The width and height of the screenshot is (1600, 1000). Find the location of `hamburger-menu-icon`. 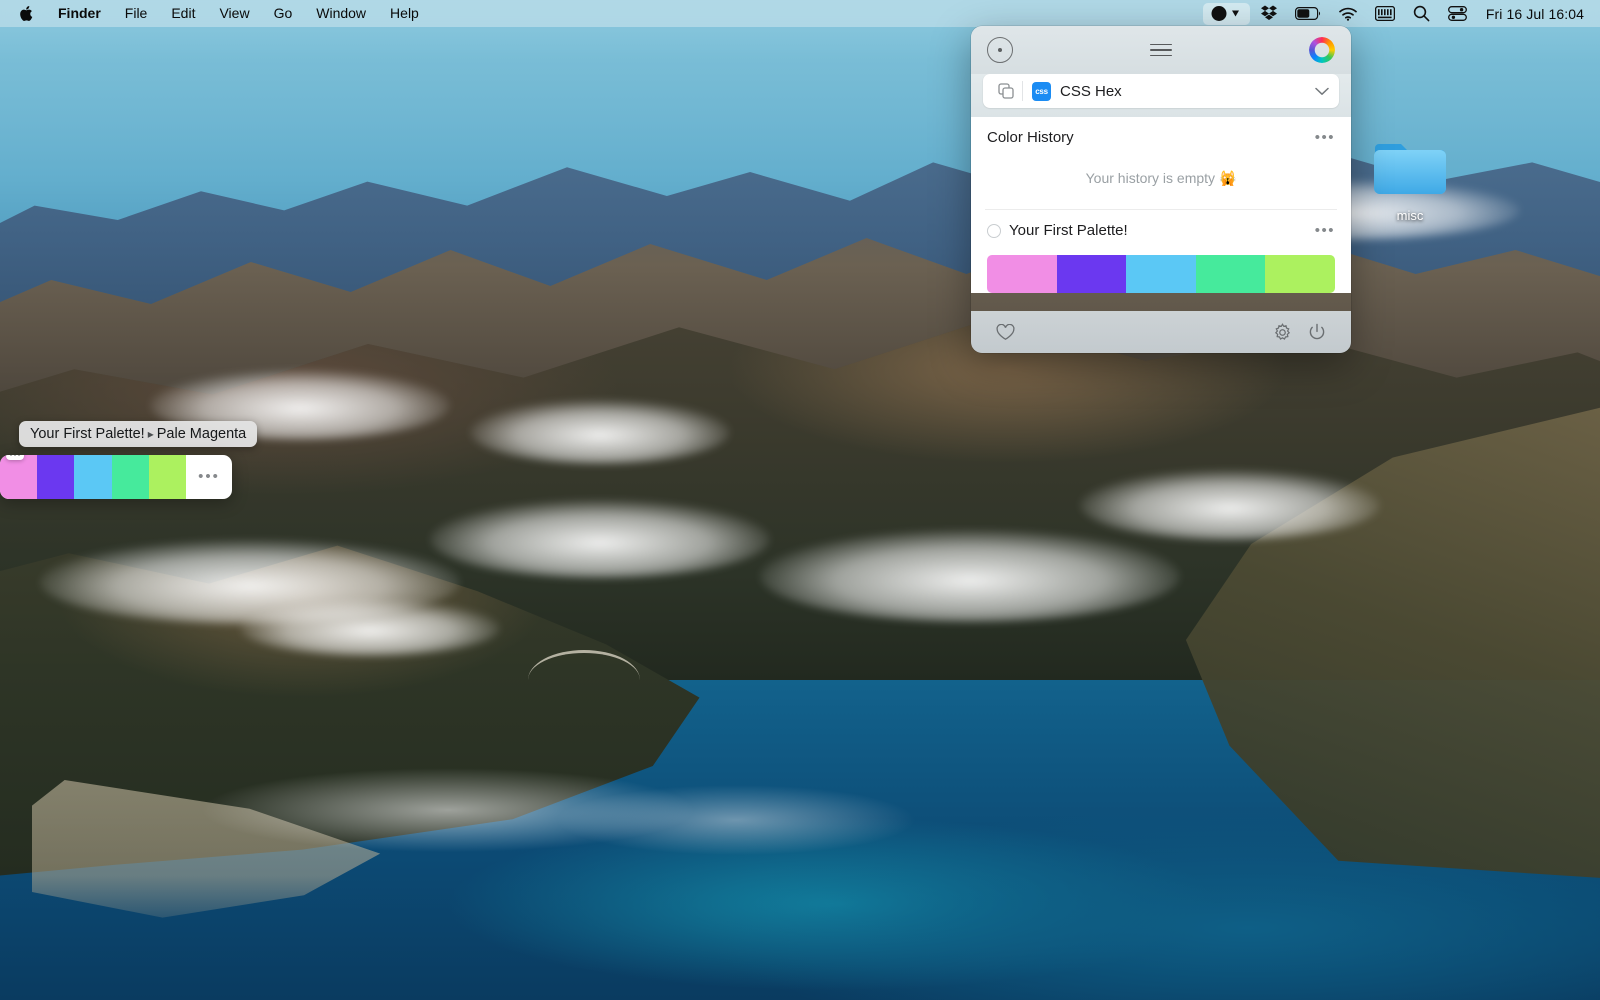

hamburger-menu-icon is located at coordinates (1161, 50).